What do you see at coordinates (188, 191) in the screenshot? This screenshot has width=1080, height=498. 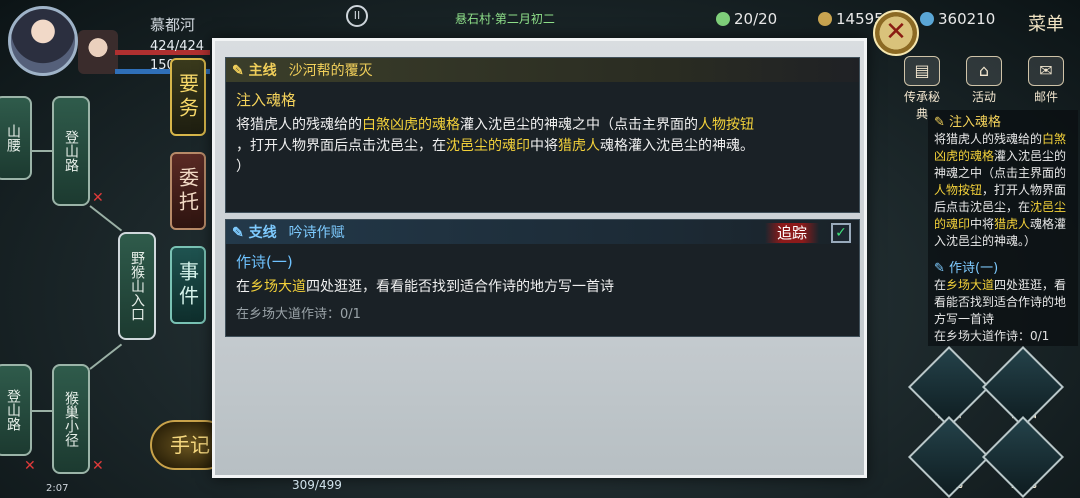 I see `tab-commissions: 委托` at bounding box center [188, 191].